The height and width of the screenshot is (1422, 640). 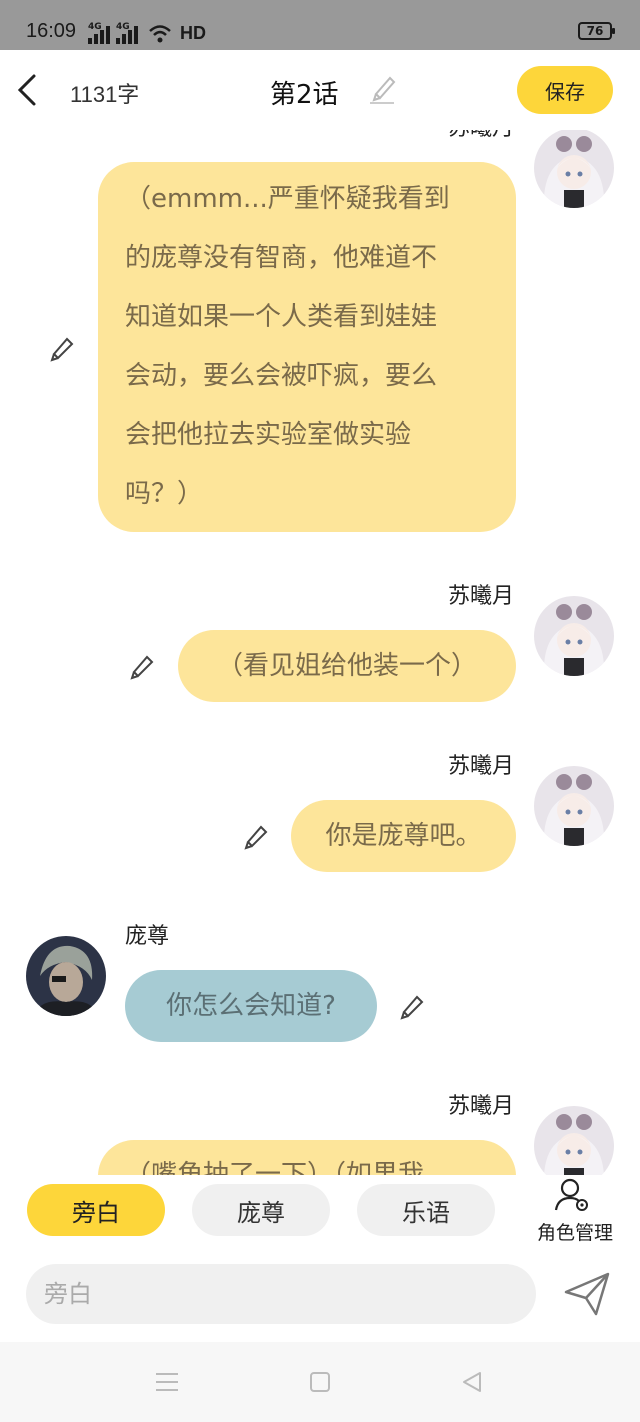 I want to click on battery-icon: 76, so click(x=596, y=31).